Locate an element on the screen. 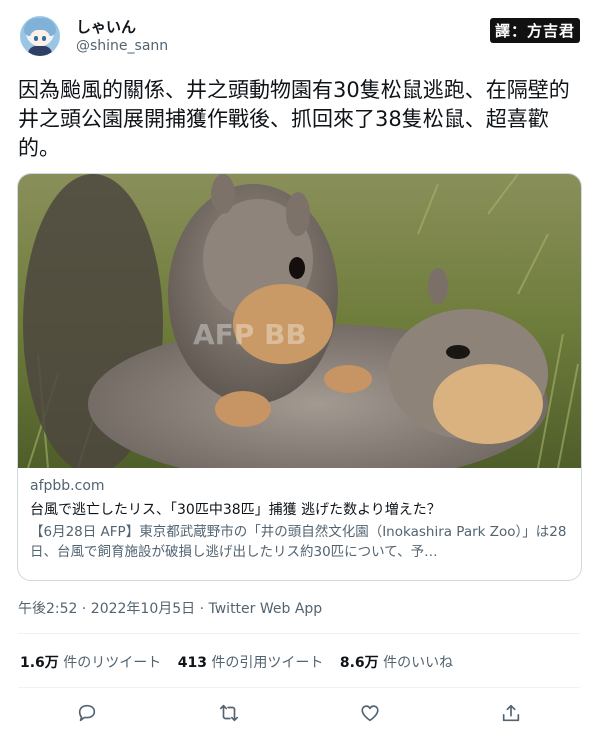  reply-button is located at coordinates (87, 713).